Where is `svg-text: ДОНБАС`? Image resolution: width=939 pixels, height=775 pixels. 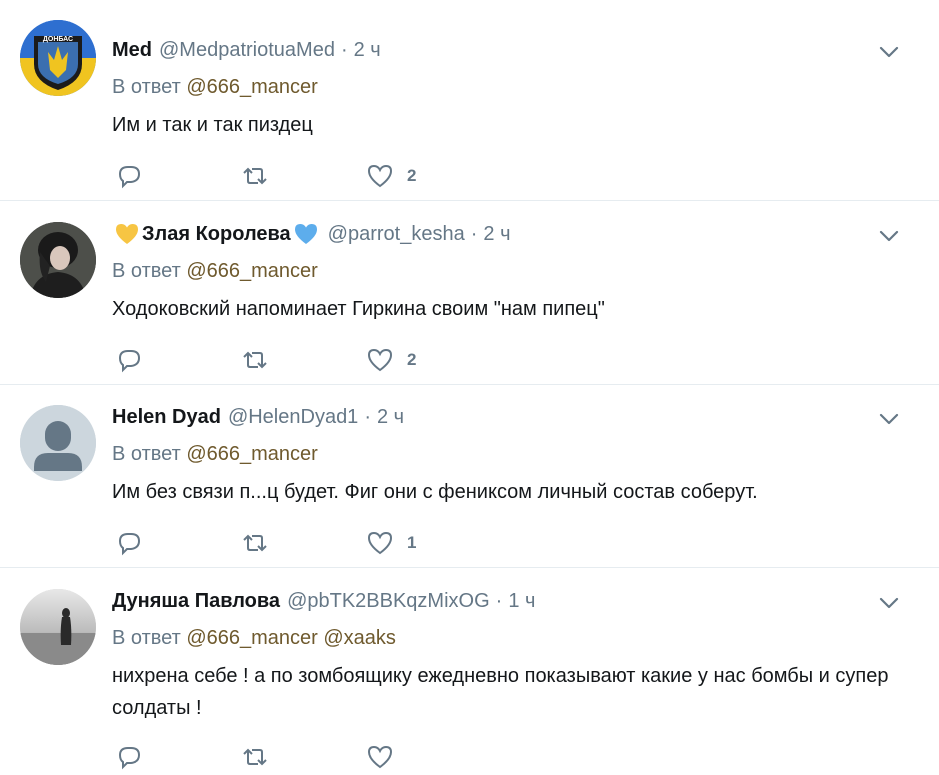
svg-text: ДОНБАС is located at coordinates (58, 39).